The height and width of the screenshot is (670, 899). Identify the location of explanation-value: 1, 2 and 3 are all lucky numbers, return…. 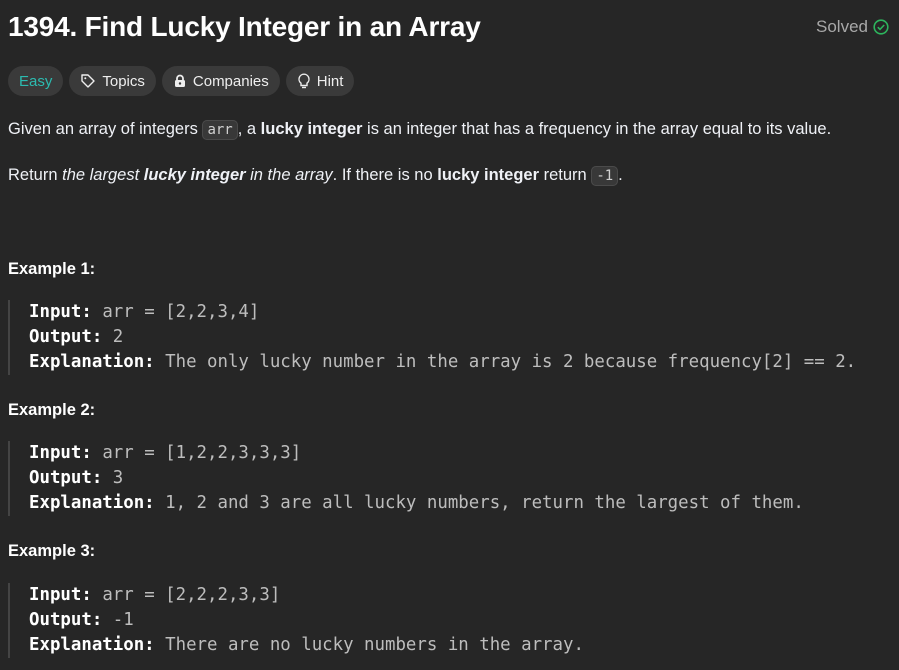
(484, 503).